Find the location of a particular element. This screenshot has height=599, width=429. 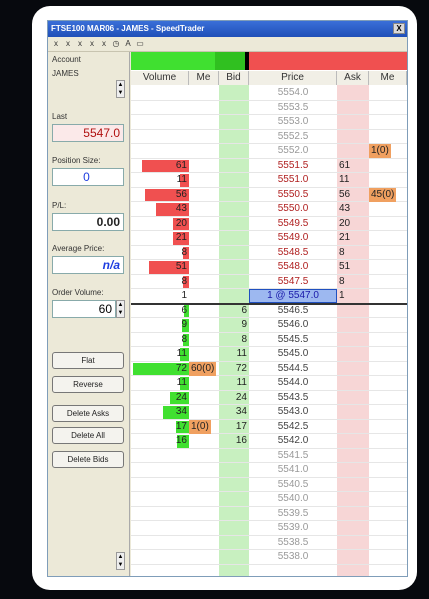

last-label: Last is located at coordinates (60, 116).